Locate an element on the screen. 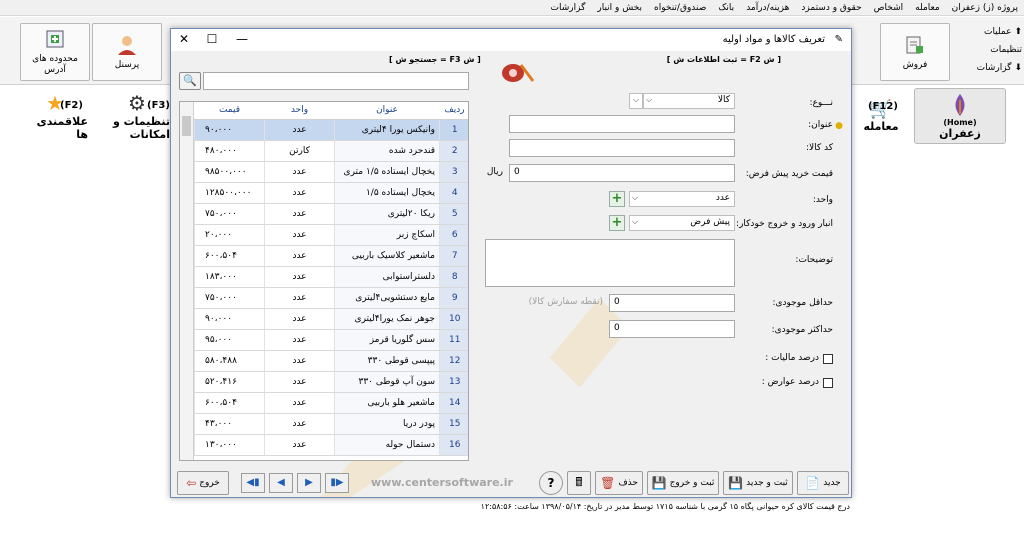 This screenshot has width=1024, height=546. minimize-button: — is located at coordinates (242, 40).